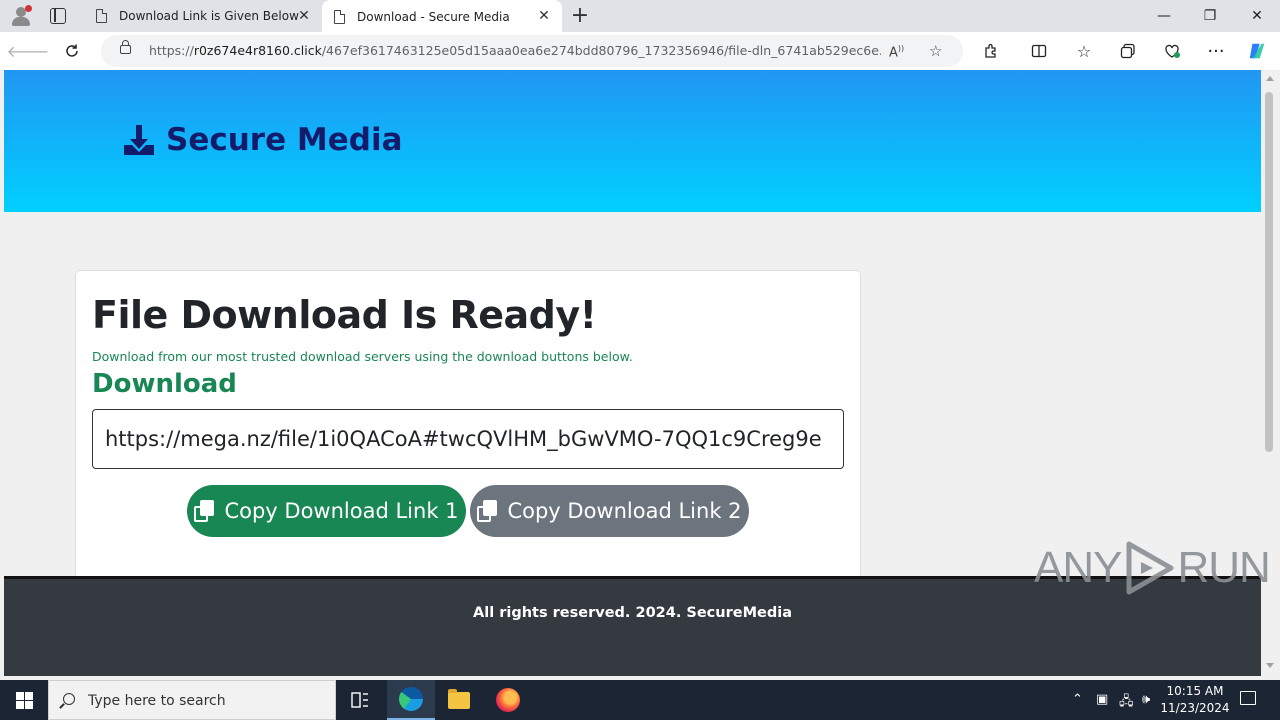 Image resolution: width=1280 pixels, height=720 pixels. I want to click on scroll-up-arrow, so click(1270, 78).